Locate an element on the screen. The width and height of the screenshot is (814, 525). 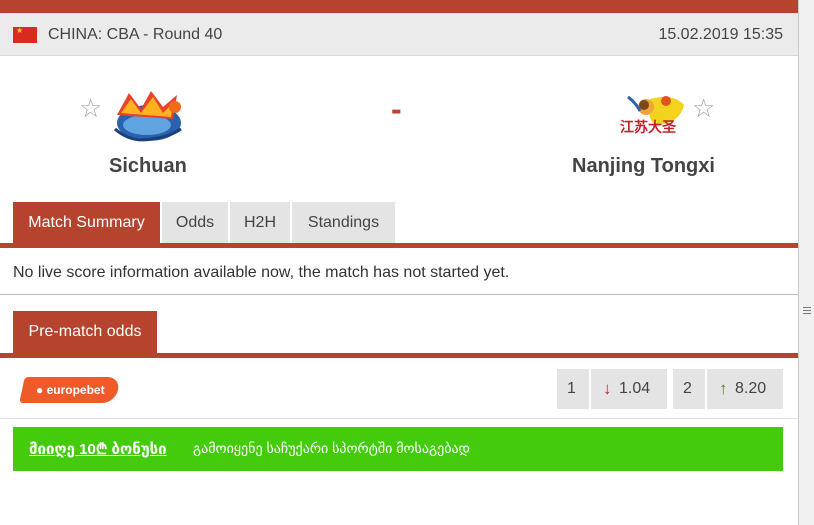
odd-away: 2 ↑ 8.20 is located at coordinates (728, 389).